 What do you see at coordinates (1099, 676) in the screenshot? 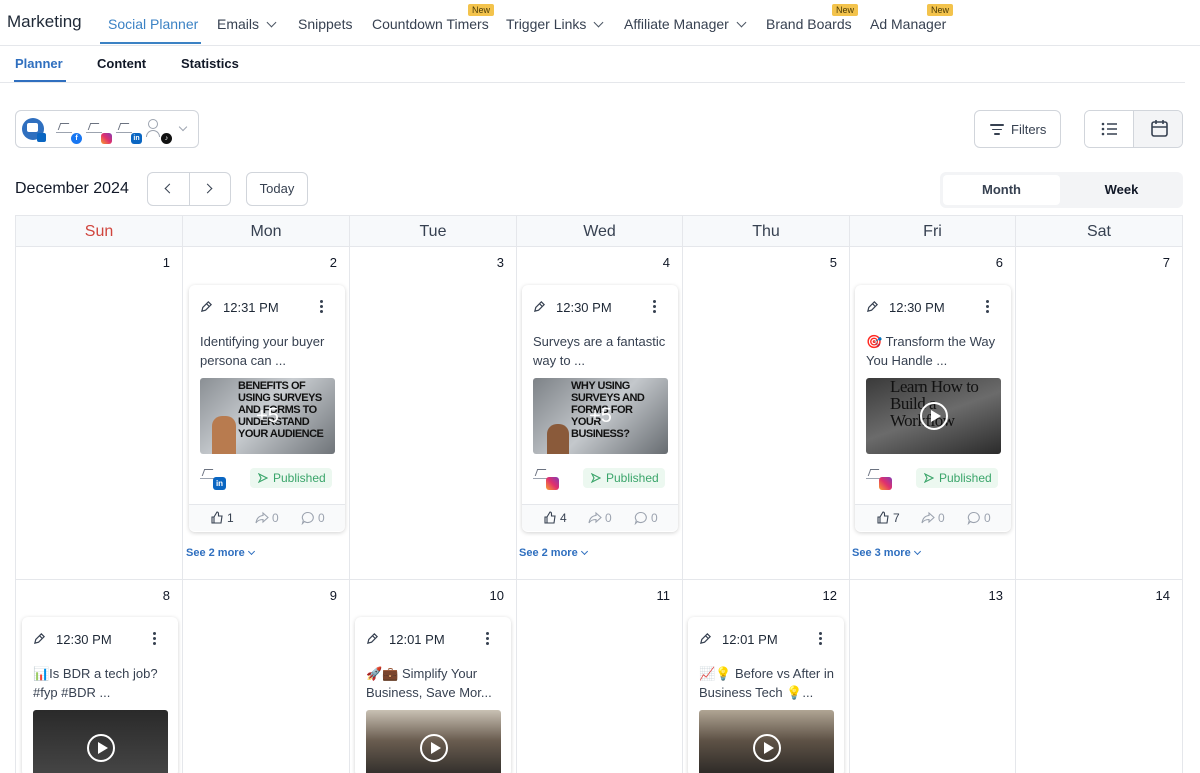
I see `day-cell: 14` at bounding box center [1099, 676].